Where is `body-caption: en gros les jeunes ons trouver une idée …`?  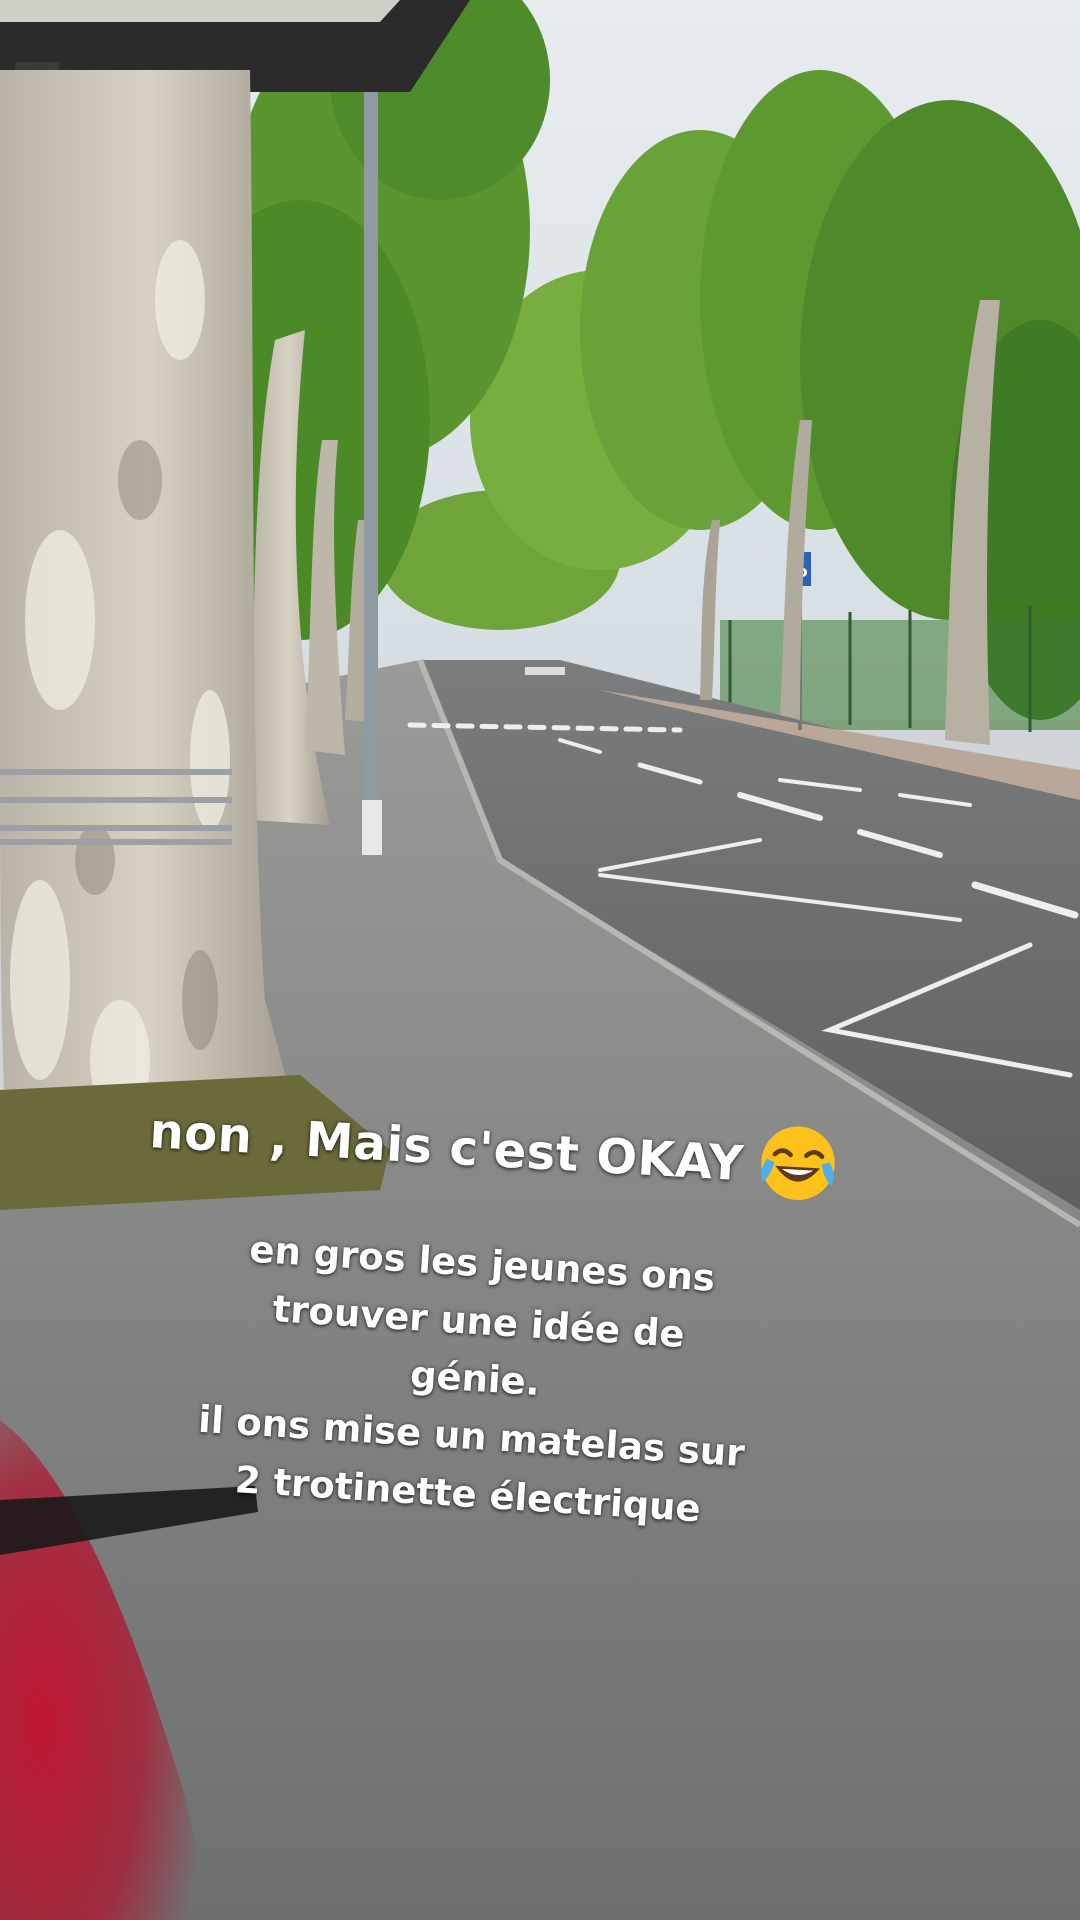
body-caption: en gros les jeunes ons trouver une idée … is located at coordinates (475, 1379).